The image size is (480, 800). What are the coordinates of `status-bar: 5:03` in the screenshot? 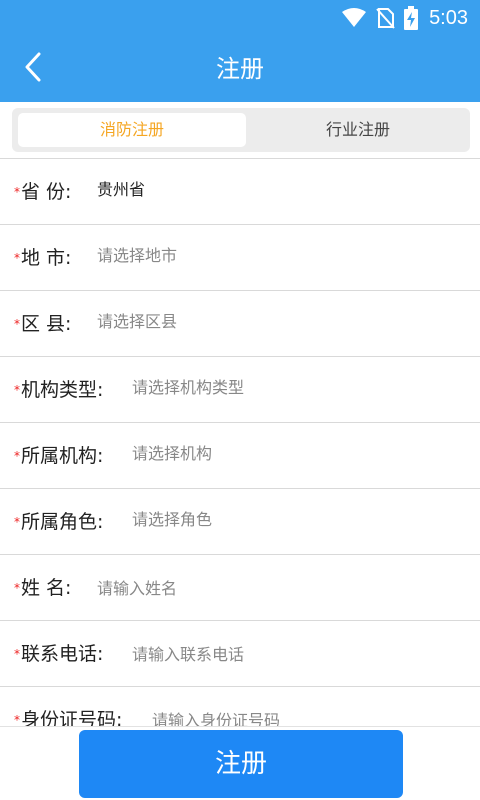 It's located at (240, 18).